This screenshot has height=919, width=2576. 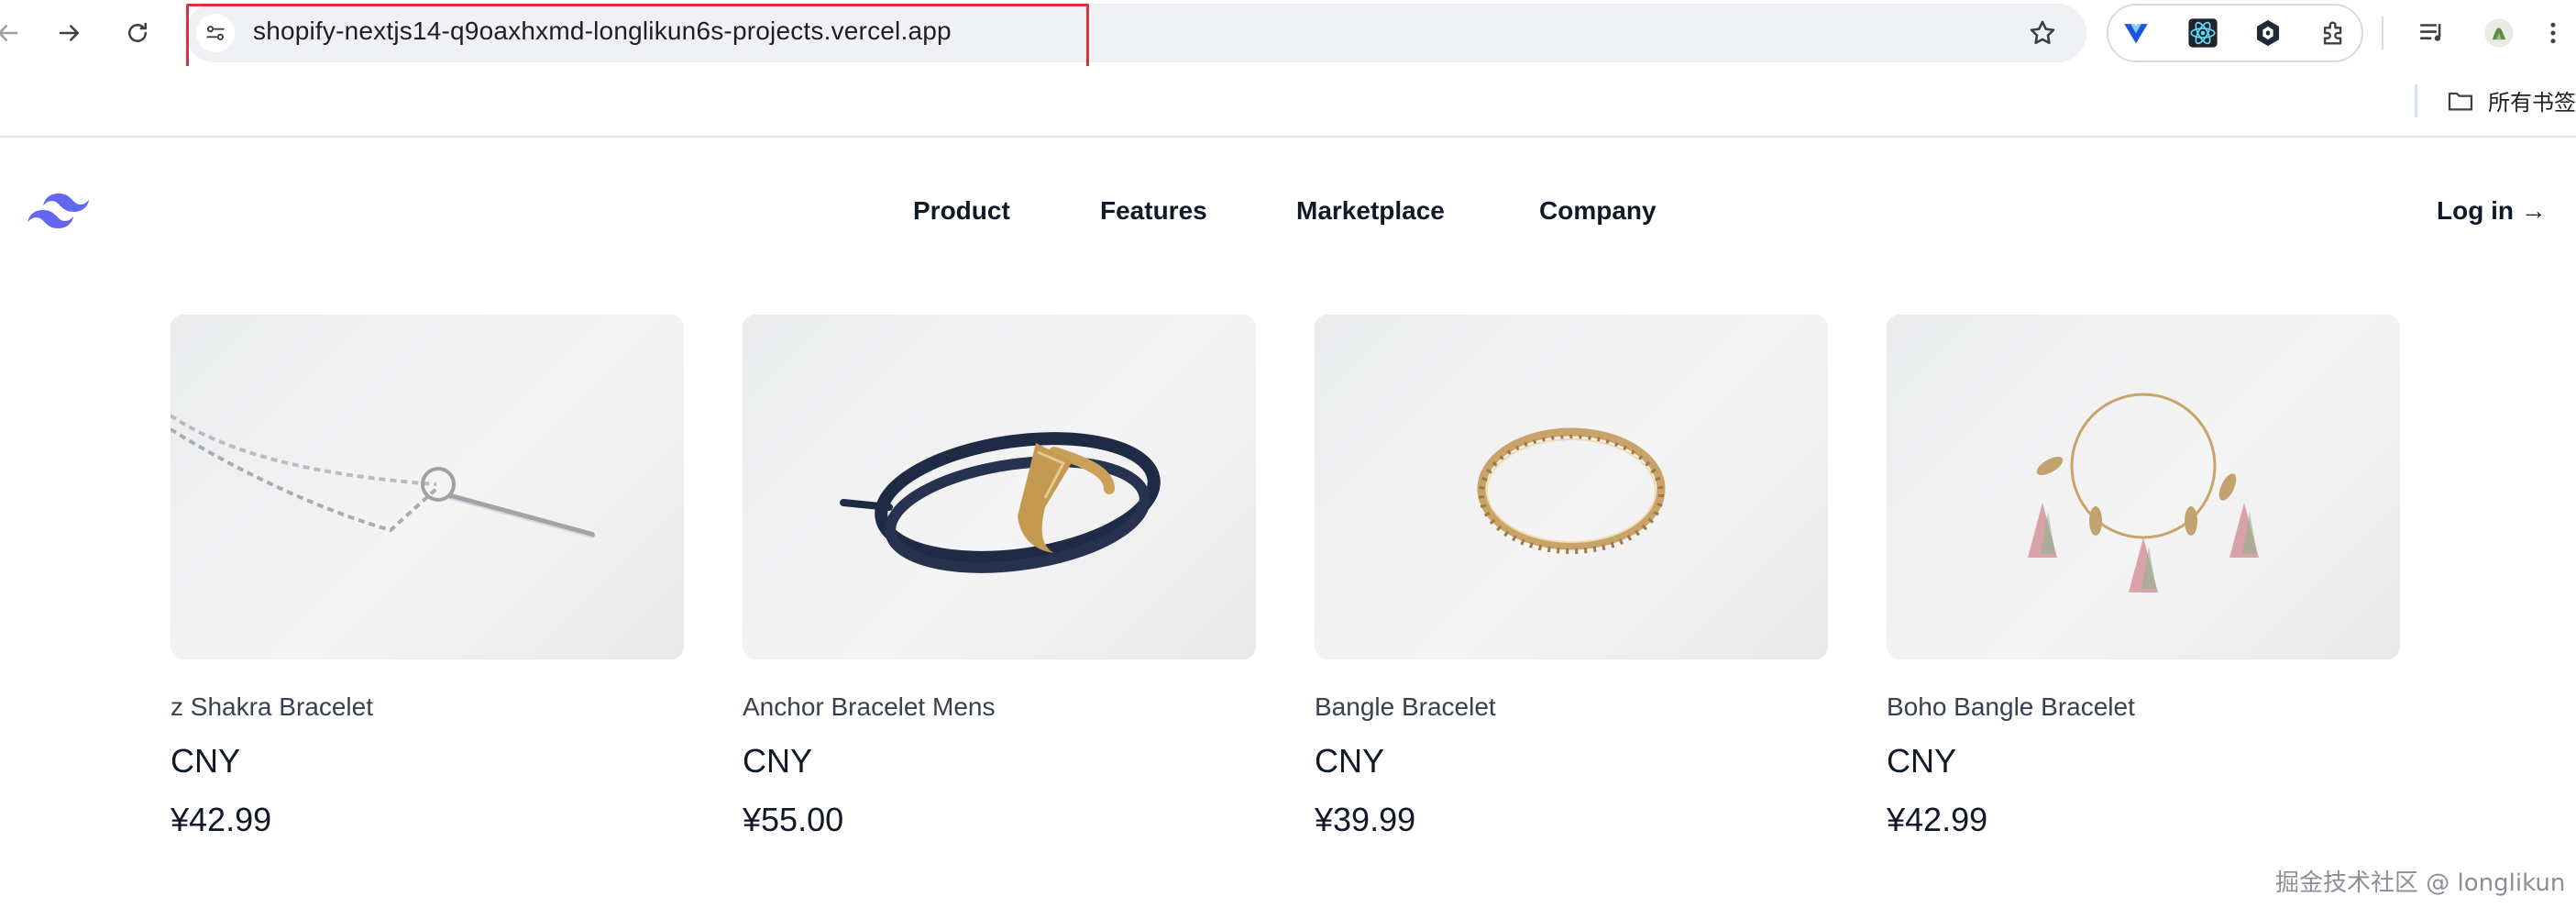 I want to click on forward-button, so click(x=70, y=33).